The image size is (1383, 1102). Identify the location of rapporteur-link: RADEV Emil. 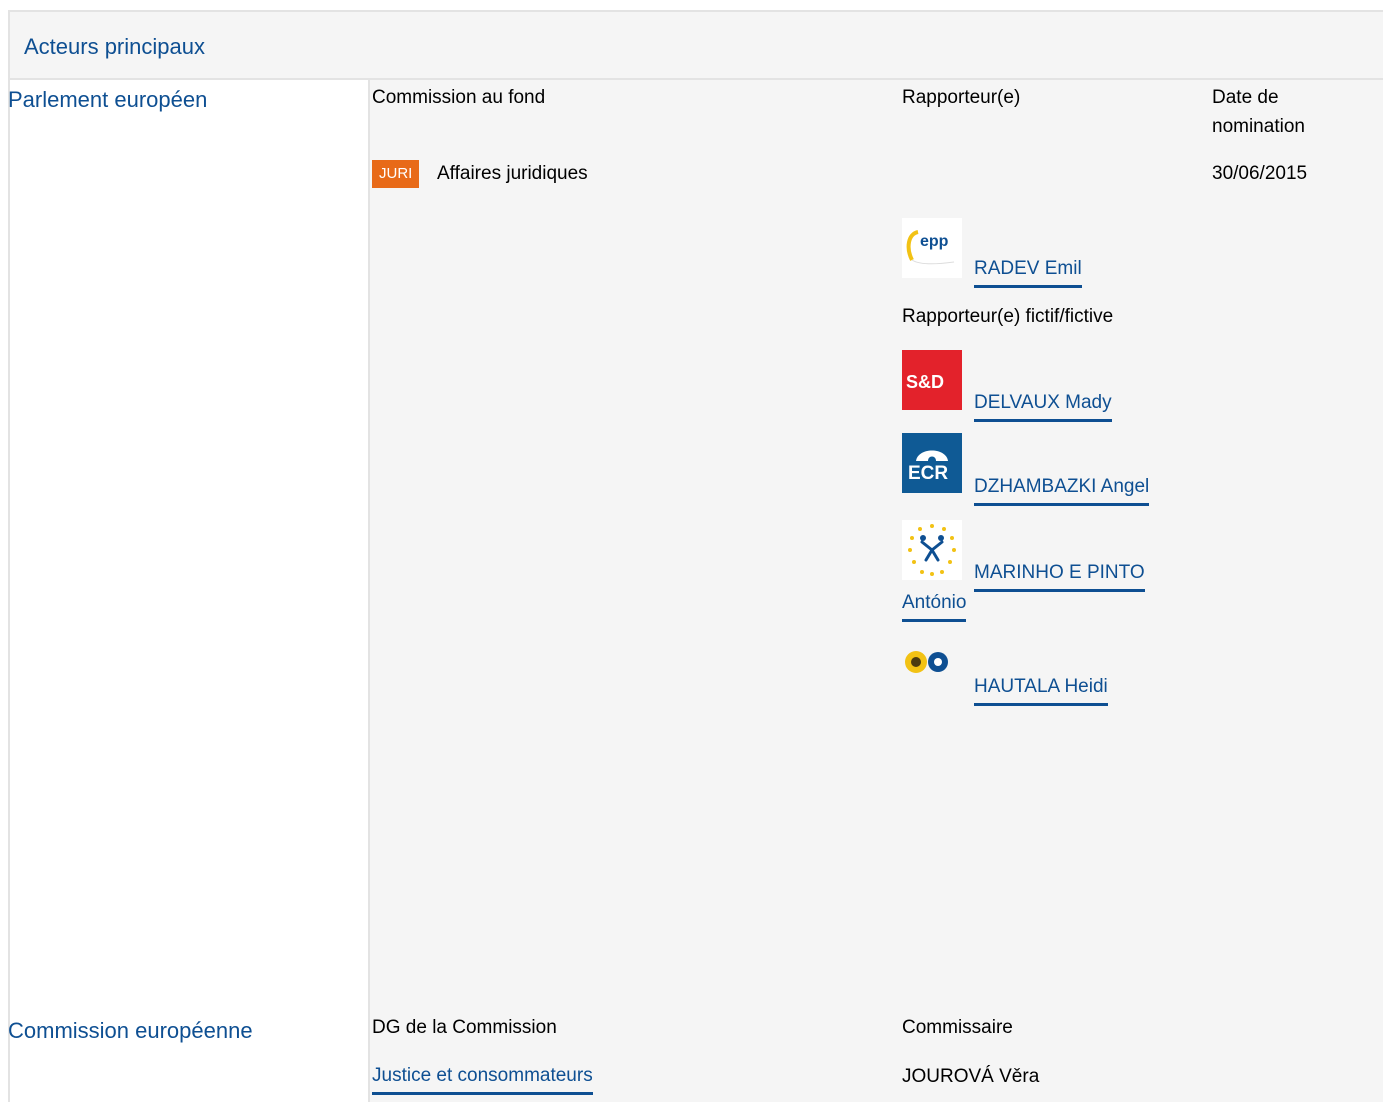
(1028, 271).